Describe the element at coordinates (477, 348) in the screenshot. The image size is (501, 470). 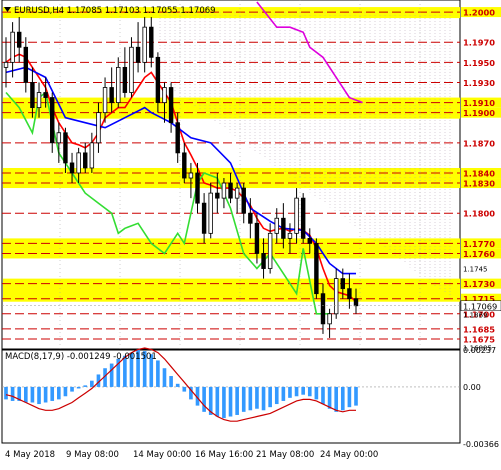
I see `price-tick-label: 1.16885` at that location.